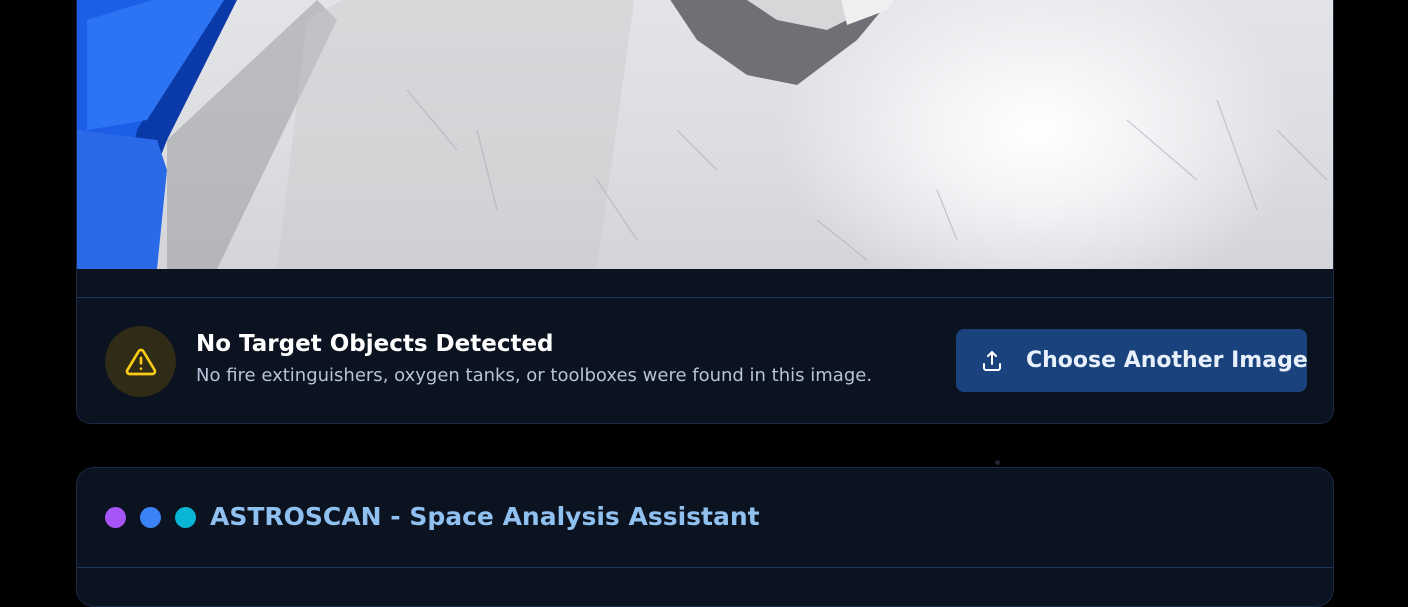  Describe the element at coordinates (1167, 360) in the screenshot. I see `choose-another-image-label: Choose Another Image` at that location.